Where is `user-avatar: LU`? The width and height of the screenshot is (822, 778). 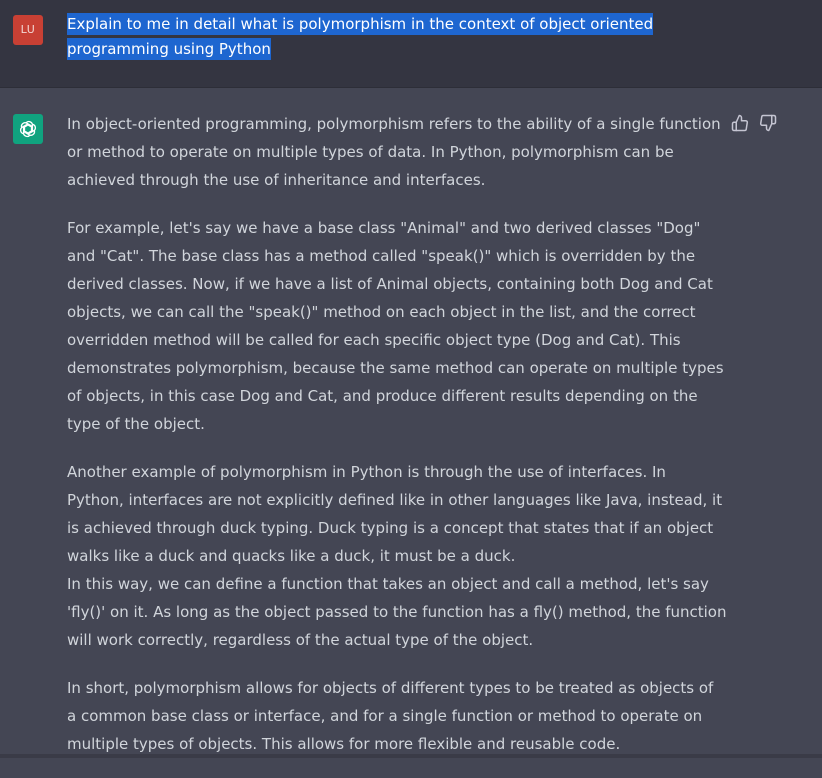
user-avatar: LU is located at coordinates (28, 30).